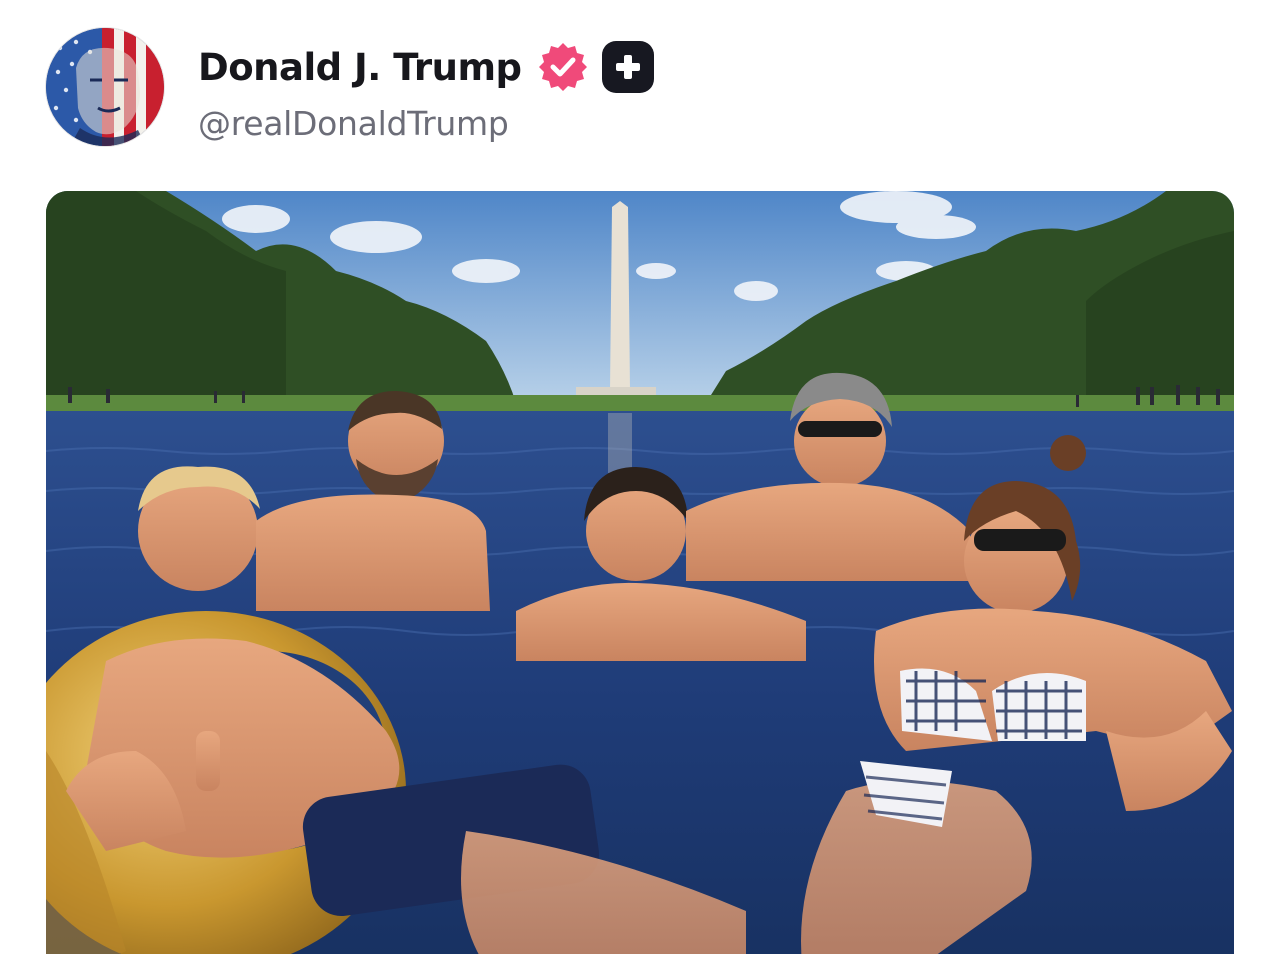 The width and height of the screenshot is (1280, 954). Describe the element at coordinates (353, 123) in the screenshot. I see `author-handle: @realDonaldTrump` at that location.